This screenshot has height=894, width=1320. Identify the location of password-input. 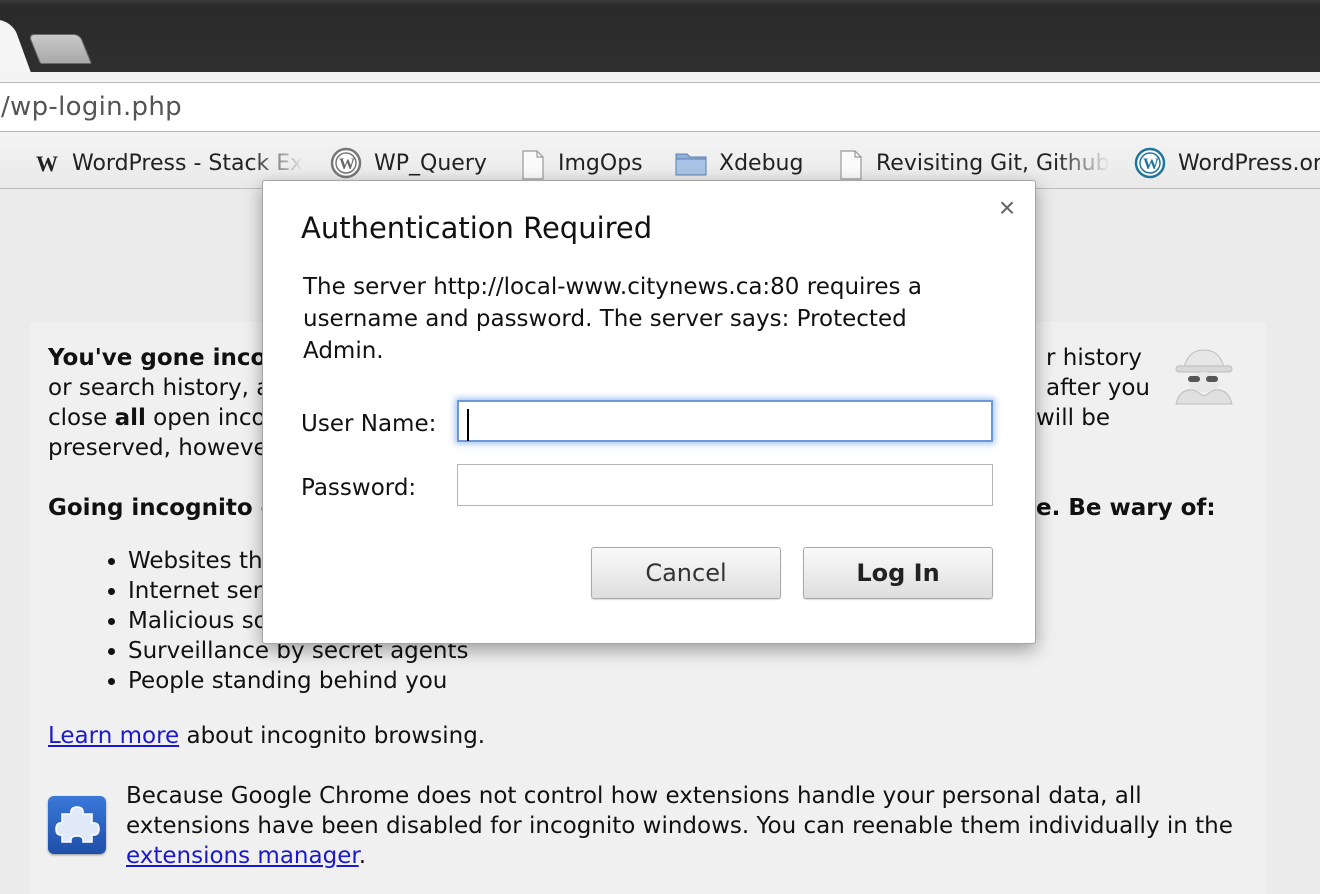
(725, 485).